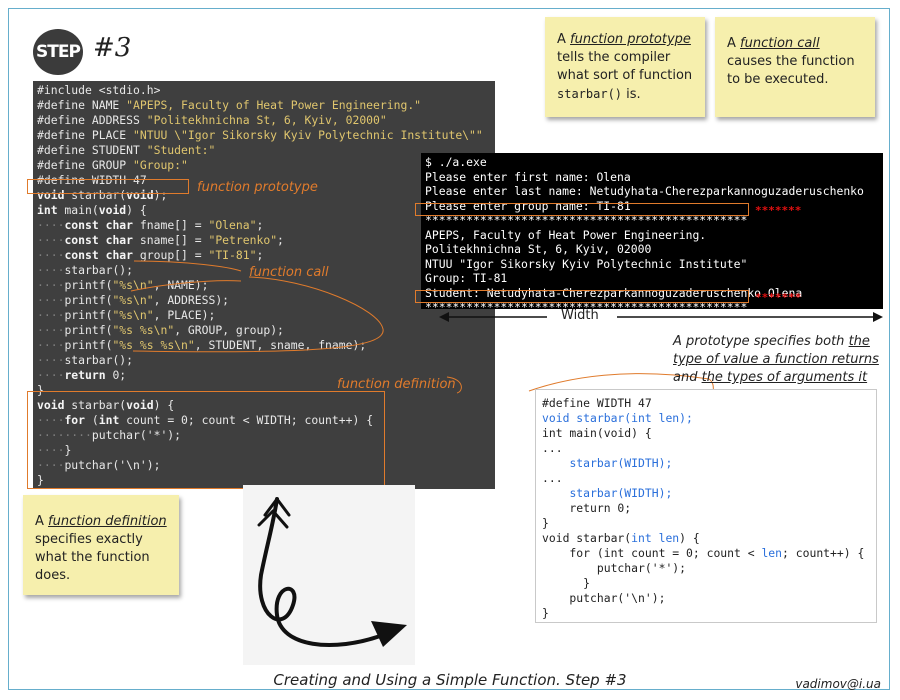  Describe the element at coordinates (85, 360) in the screenshot. I see `code-line: ····starbar();` at that location.